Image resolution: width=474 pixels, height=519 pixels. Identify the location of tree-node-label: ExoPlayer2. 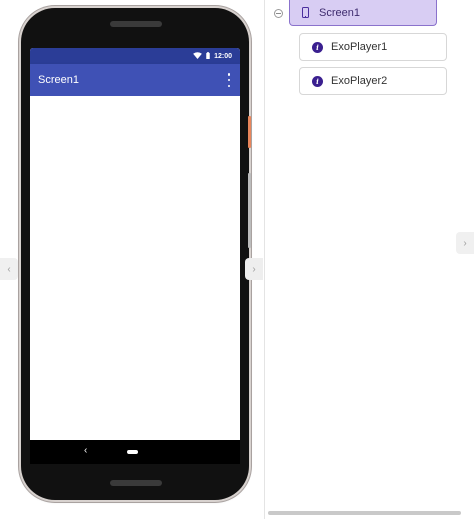
(359, 81).